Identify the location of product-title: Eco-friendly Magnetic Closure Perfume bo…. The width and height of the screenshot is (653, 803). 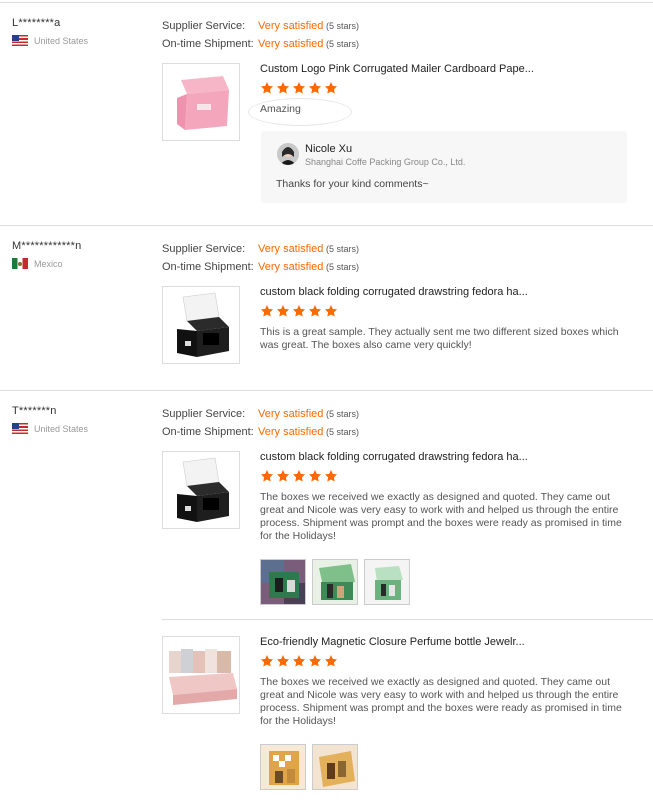
(445, 642).